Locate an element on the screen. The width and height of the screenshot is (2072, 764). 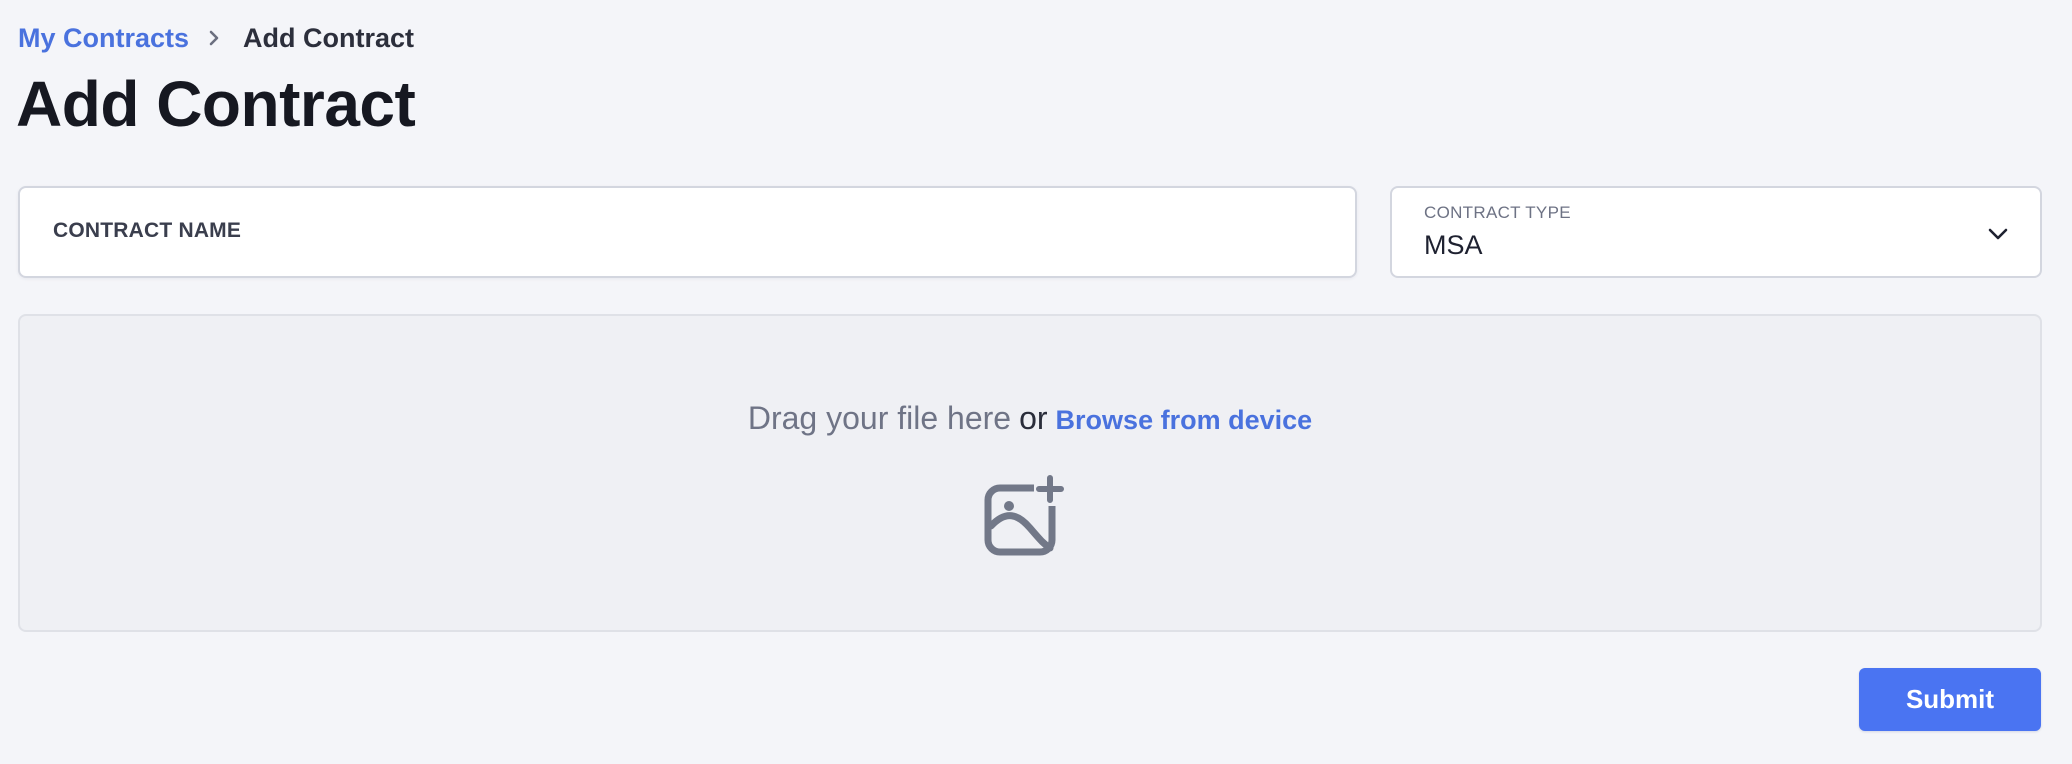
browse-from-device-link: Browse from device is located at coordinates (1184, 420).